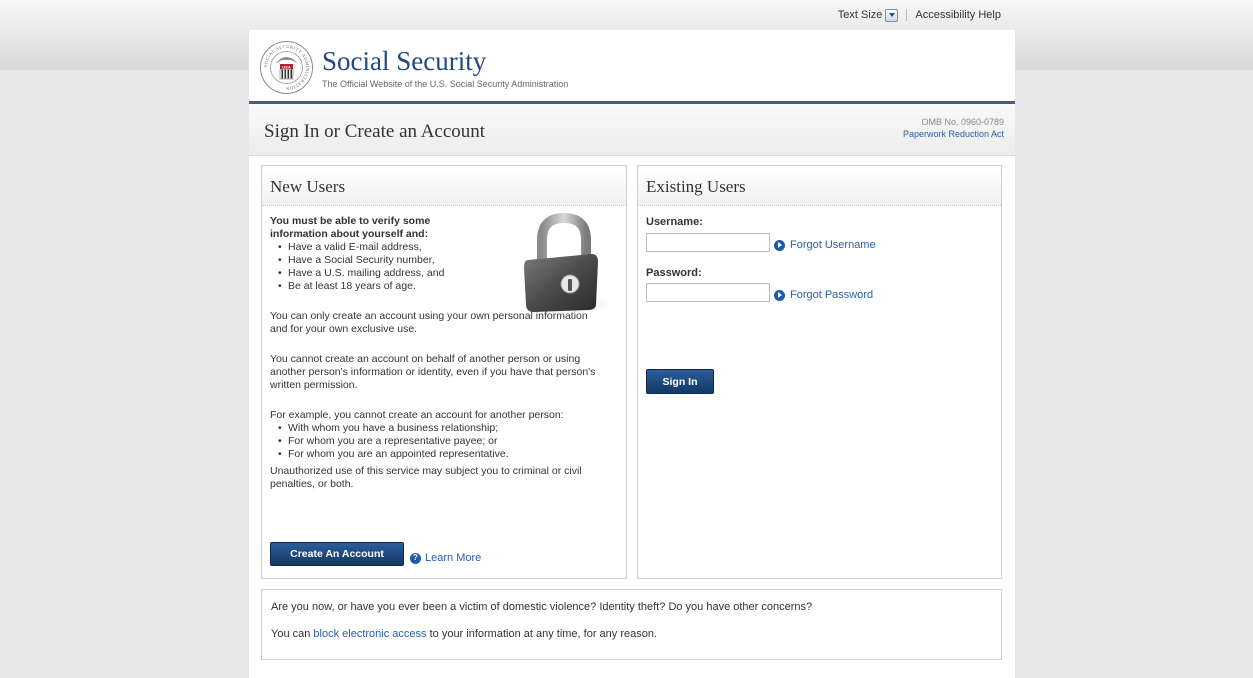  I want to click on list-item: Have a valid E-mail address,, so click(452, 247).